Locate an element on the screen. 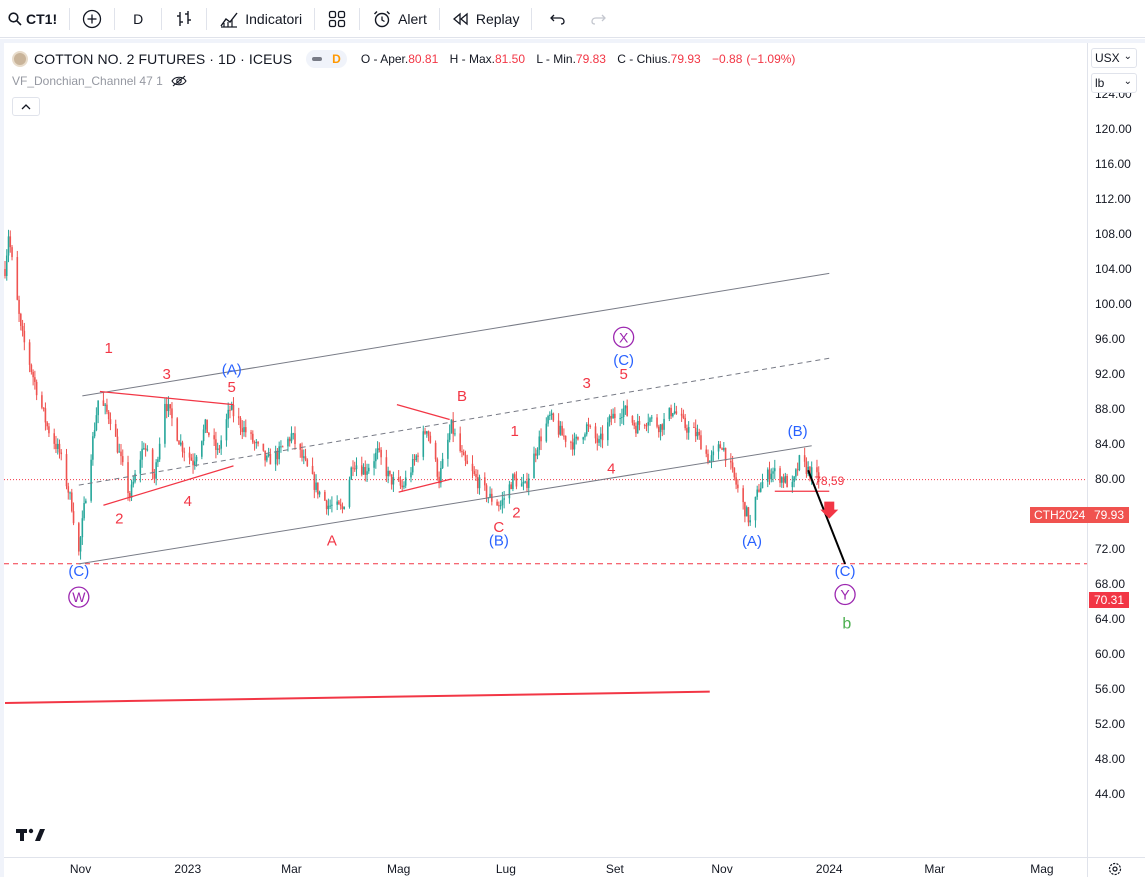 The image size is (1145, 877). wave-label: 3 is located at coordinates (167, 374).